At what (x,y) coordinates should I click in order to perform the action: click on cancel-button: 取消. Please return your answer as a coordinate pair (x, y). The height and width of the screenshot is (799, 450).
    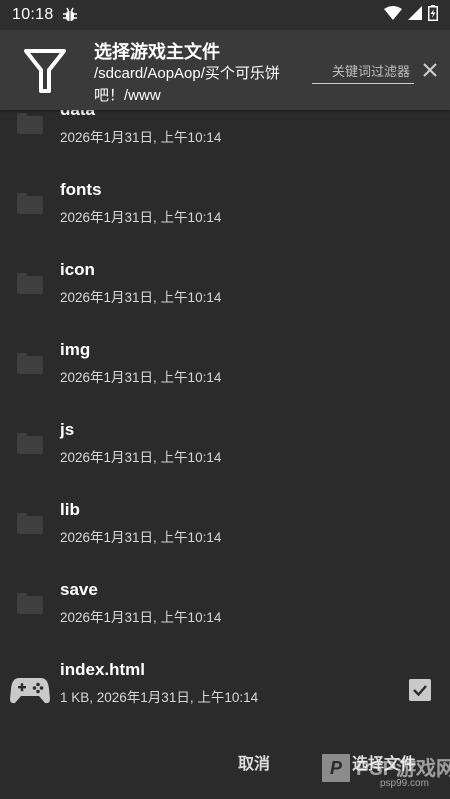
    Looking at the image, I should click on (254, 762).